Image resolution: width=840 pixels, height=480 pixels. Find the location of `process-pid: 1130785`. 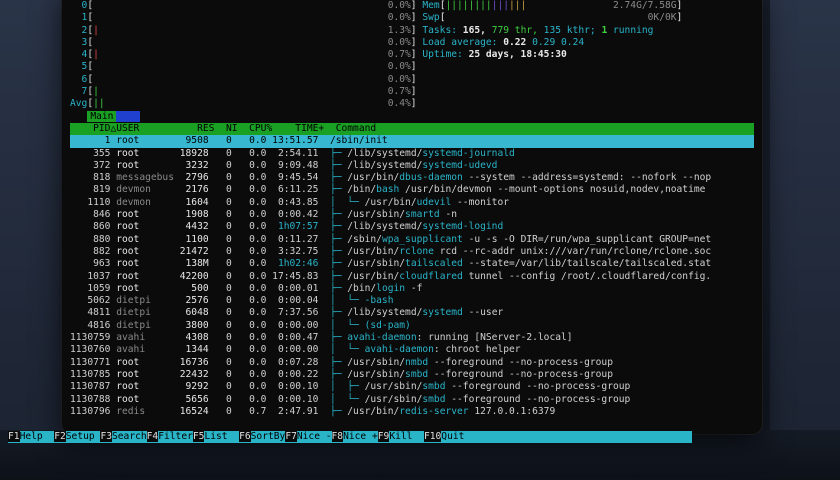

process-pid: 1130785 is located at coordinates (90, 374).